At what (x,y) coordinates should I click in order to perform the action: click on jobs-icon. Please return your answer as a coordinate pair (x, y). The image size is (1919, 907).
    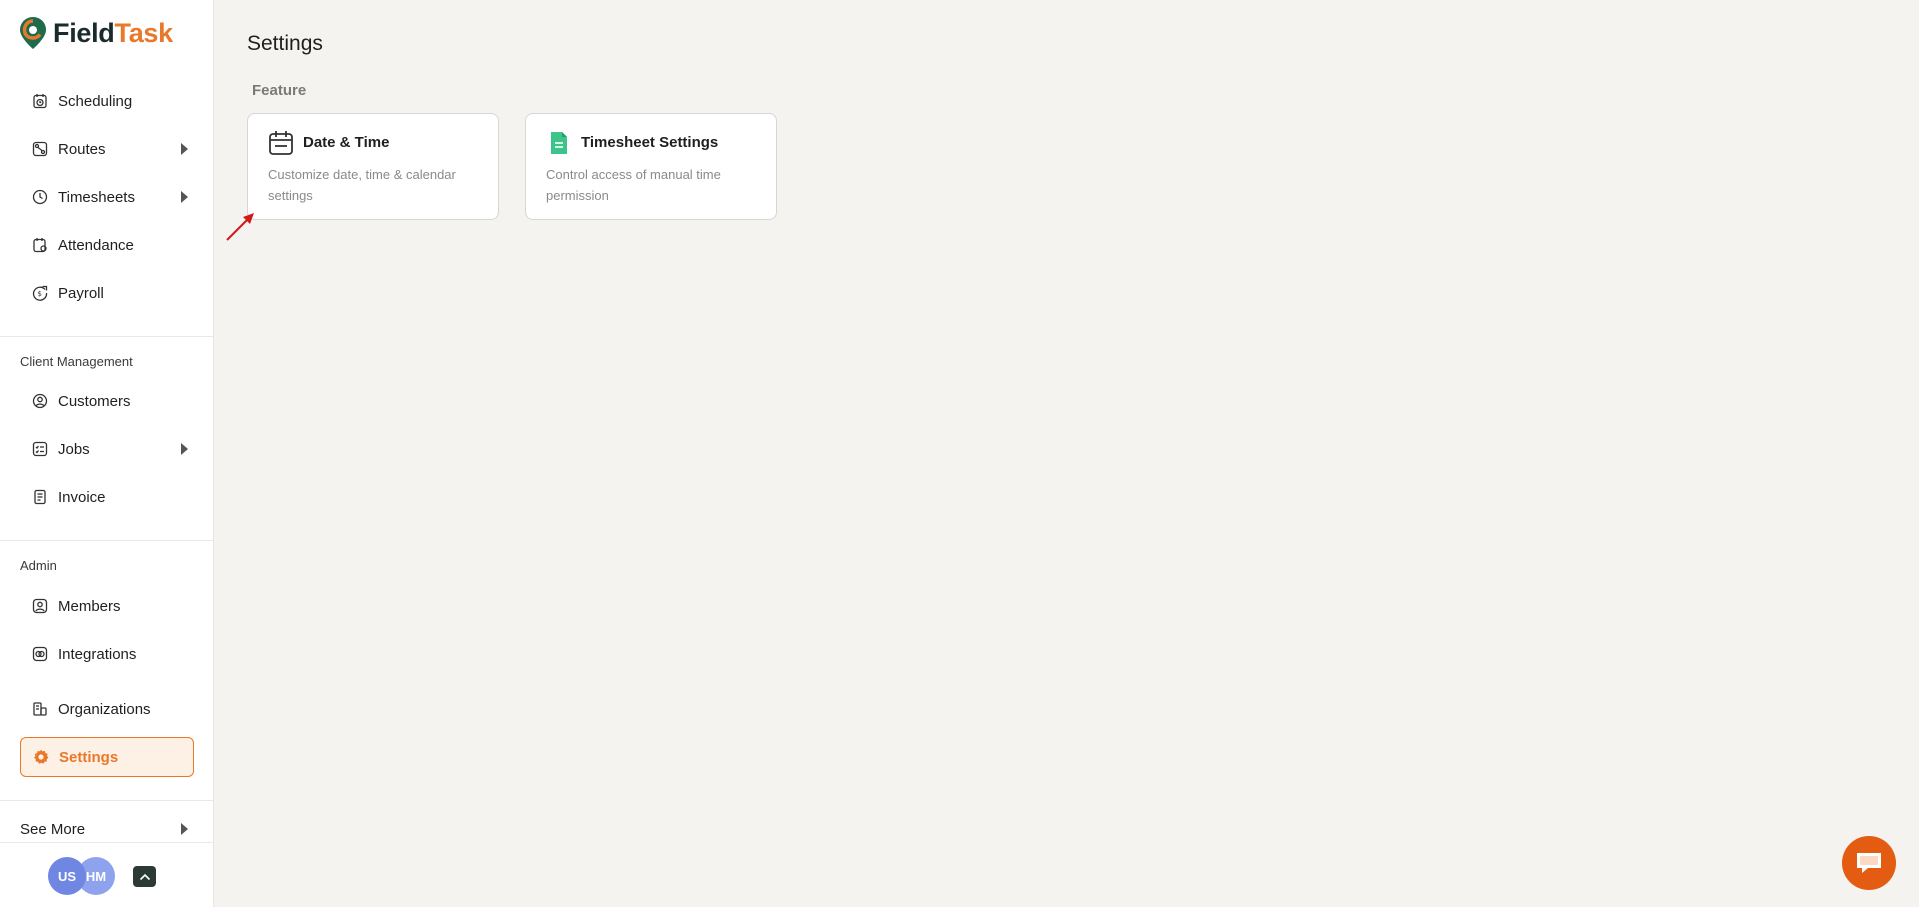
    Looking at the image, I should click on (40, 449).